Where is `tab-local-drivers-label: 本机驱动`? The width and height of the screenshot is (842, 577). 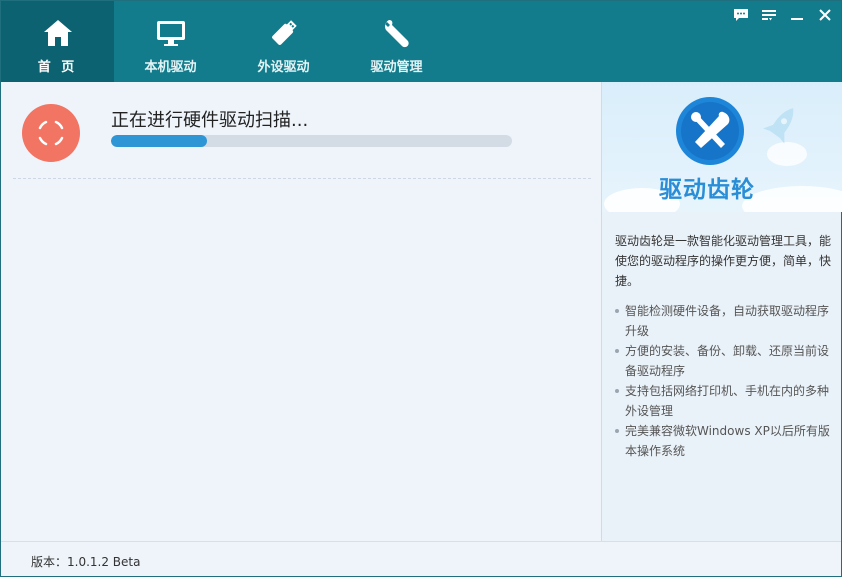 tab-local-drivers-label: 本机驱动 is located at coordinates (170, 67).